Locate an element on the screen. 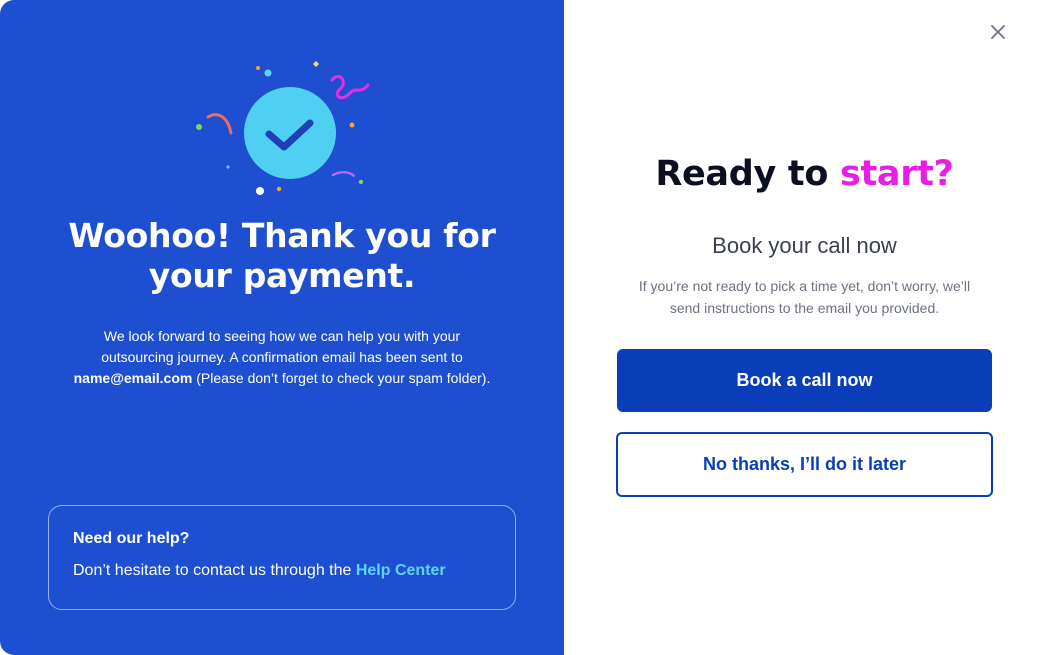  thank-you-headline: Woohoo! Thank you for your payment. is located at coordinates (282, 256).